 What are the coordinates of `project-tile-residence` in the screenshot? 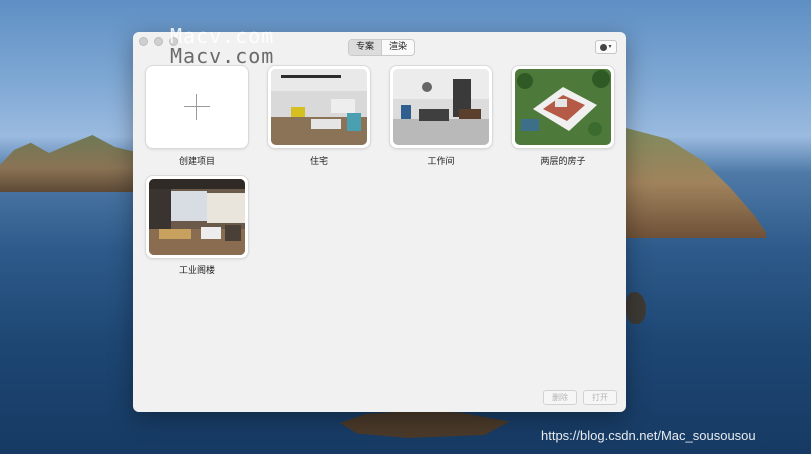 It's located at (319, 107).